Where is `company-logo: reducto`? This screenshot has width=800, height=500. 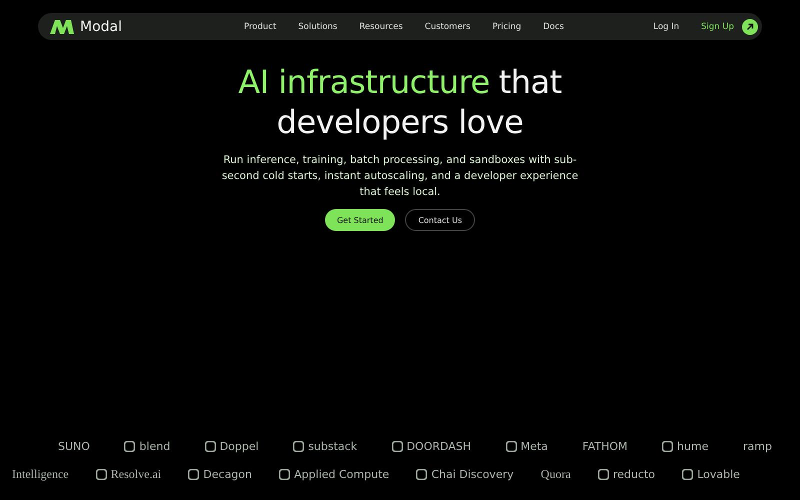
company-logo: reducto is located at coordinates (634, 474).